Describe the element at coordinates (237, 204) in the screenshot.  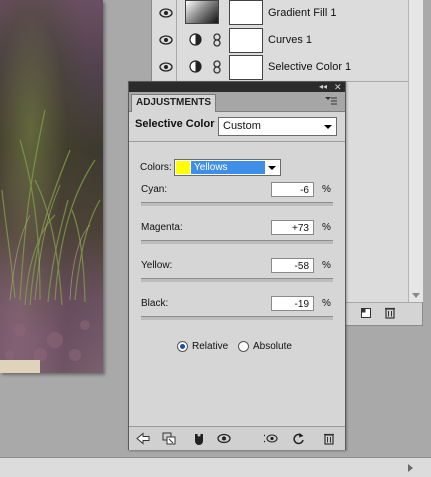
I see `cyan-slider-track` at that location.